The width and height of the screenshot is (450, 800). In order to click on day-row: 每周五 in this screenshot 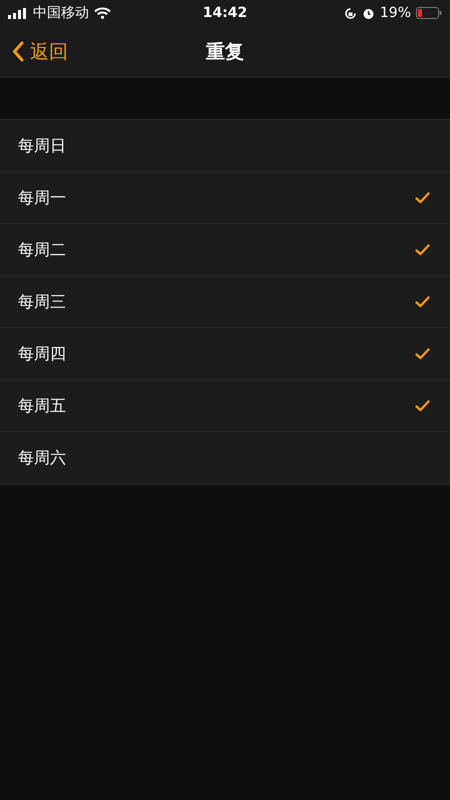, I will do `click(225, 406)`.